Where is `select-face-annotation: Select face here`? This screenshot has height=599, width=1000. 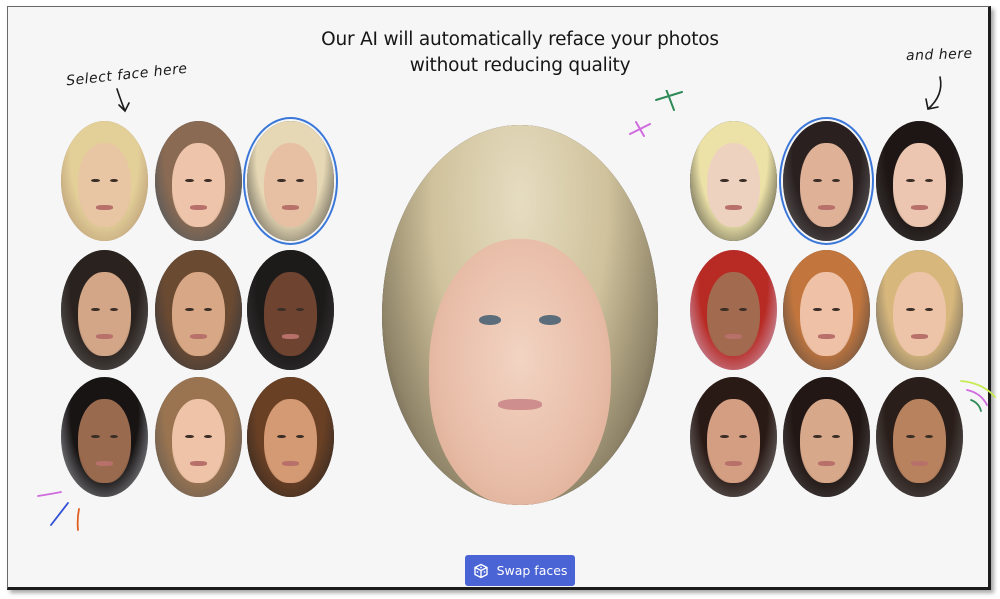 select-face-annotation: Select face here is located at coordinates (127, 75).